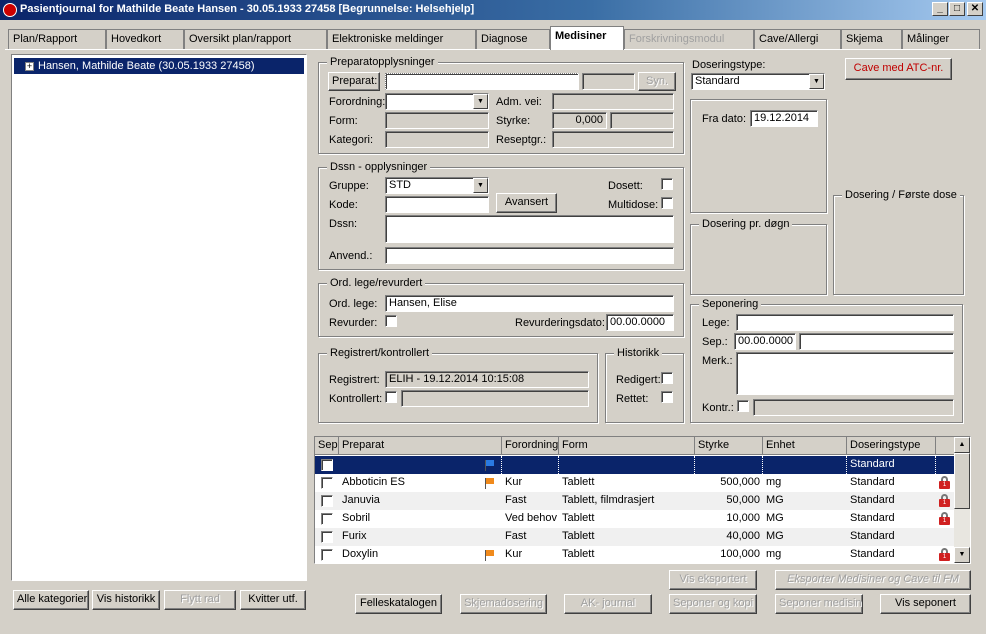 The width and height of the screenshot is (986, 634). Describe the element at coordinates (343, 224) in the screenshot. I see `dssn-label: Dssn:` at that location.